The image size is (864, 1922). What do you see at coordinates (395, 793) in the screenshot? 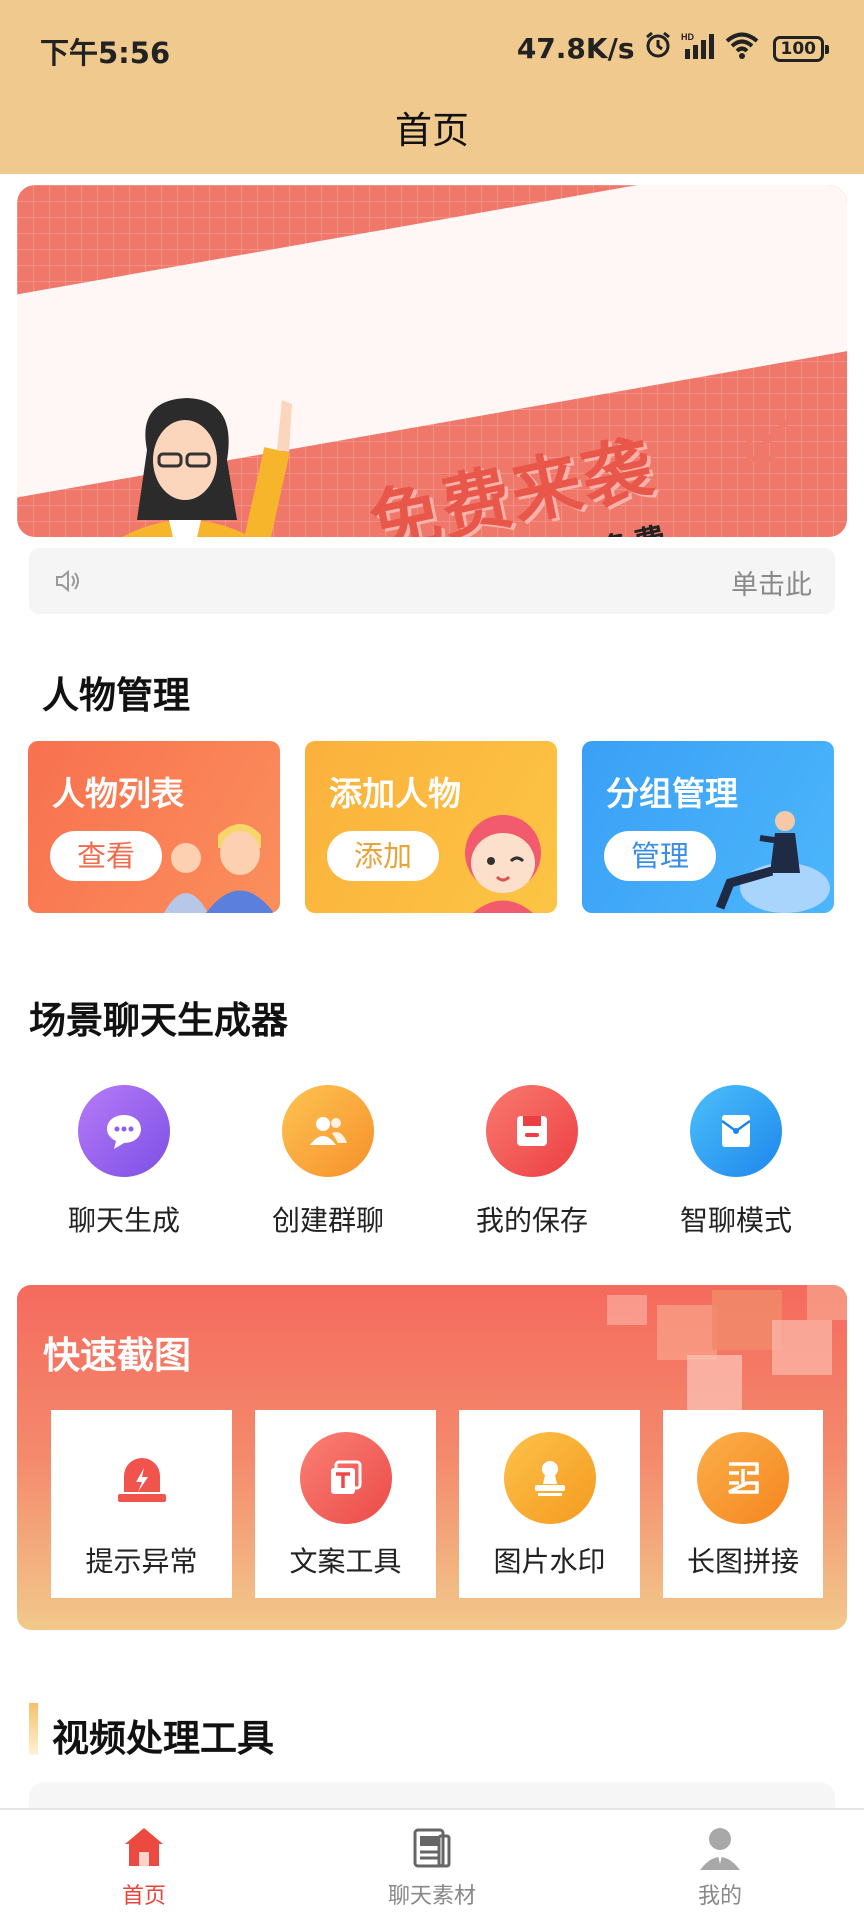
I see `card-title: 添加人物` at bounding box center [395, 793].